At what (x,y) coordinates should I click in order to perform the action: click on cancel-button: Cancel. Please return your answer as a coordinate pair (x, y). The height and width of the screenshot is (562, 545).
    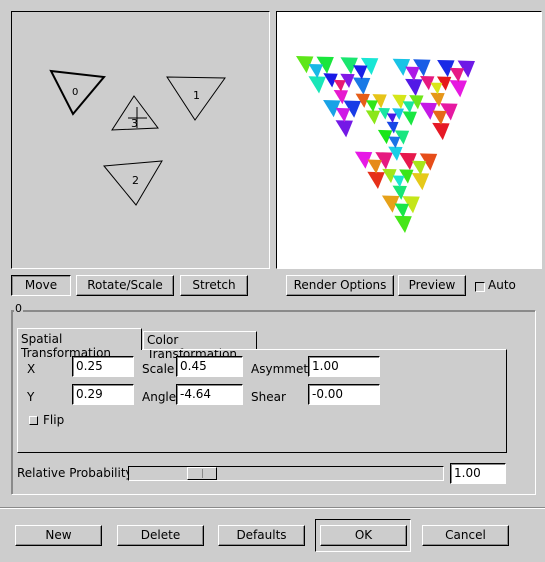
    Looking at the image, I should click on (465, 535).